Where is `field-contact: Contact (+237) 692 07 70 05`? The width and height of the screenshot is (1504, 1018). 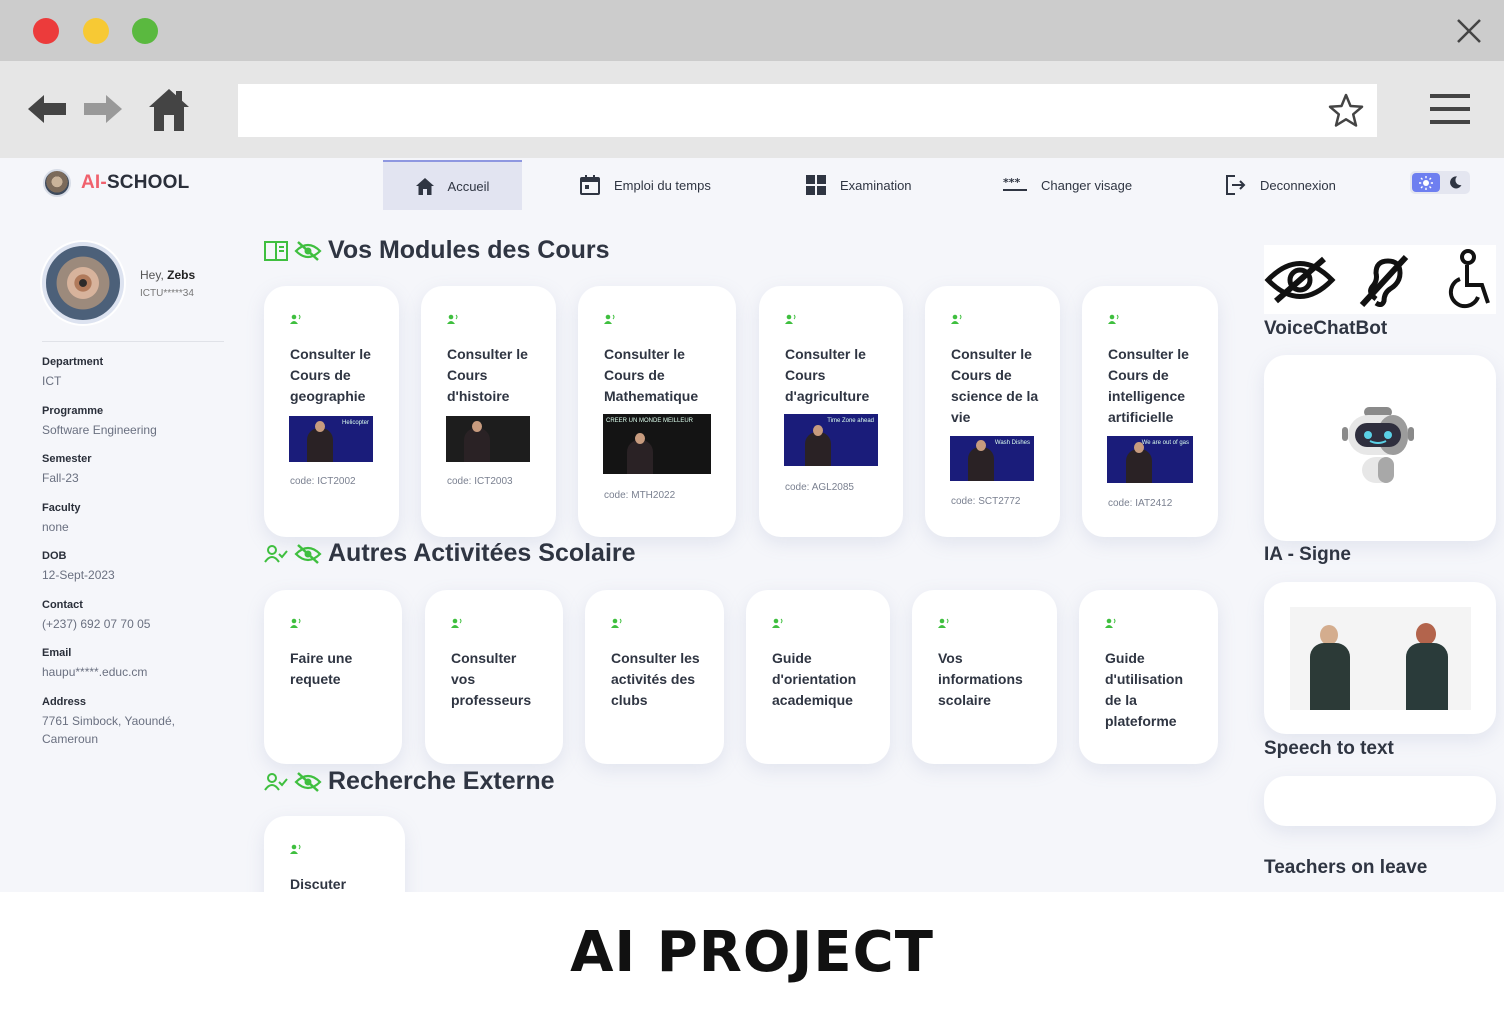 field-contact: Contact (+237) 692 07 70 05 is located at coordinates (134, 616).